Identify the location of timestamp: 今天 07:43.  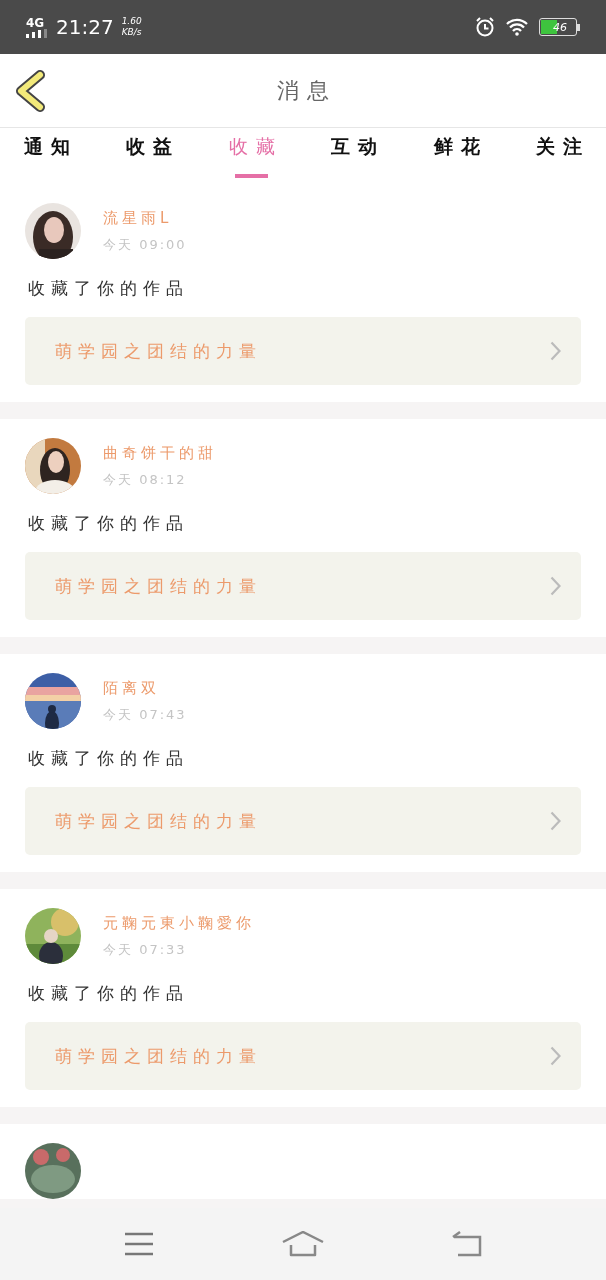
(145, 714).